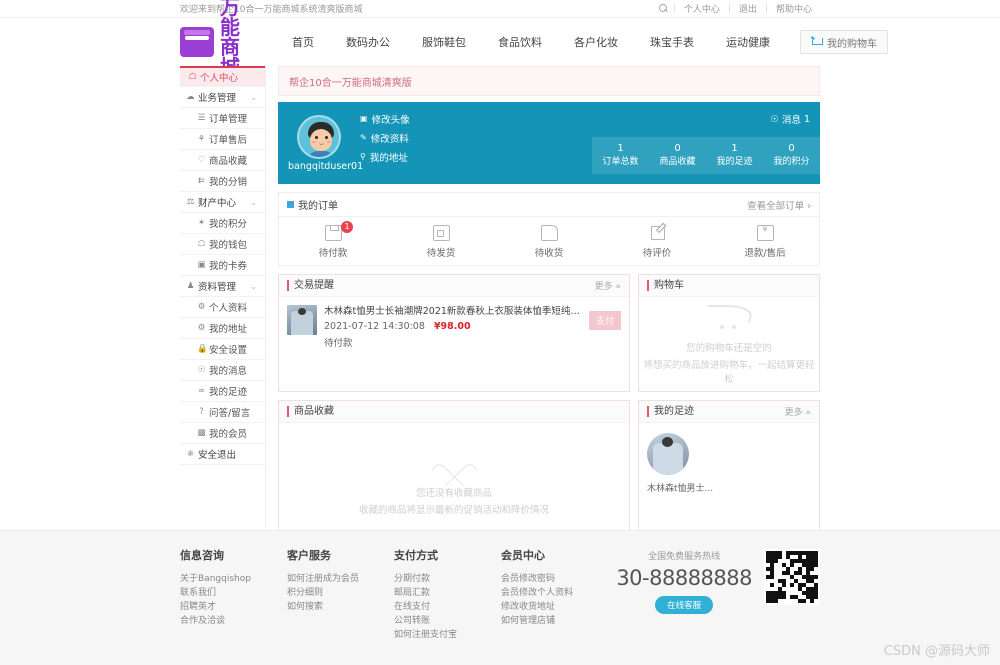 This screenshot has height=665, width=1000. I want to click on footer-link: 在线支付, so click(447, 607).